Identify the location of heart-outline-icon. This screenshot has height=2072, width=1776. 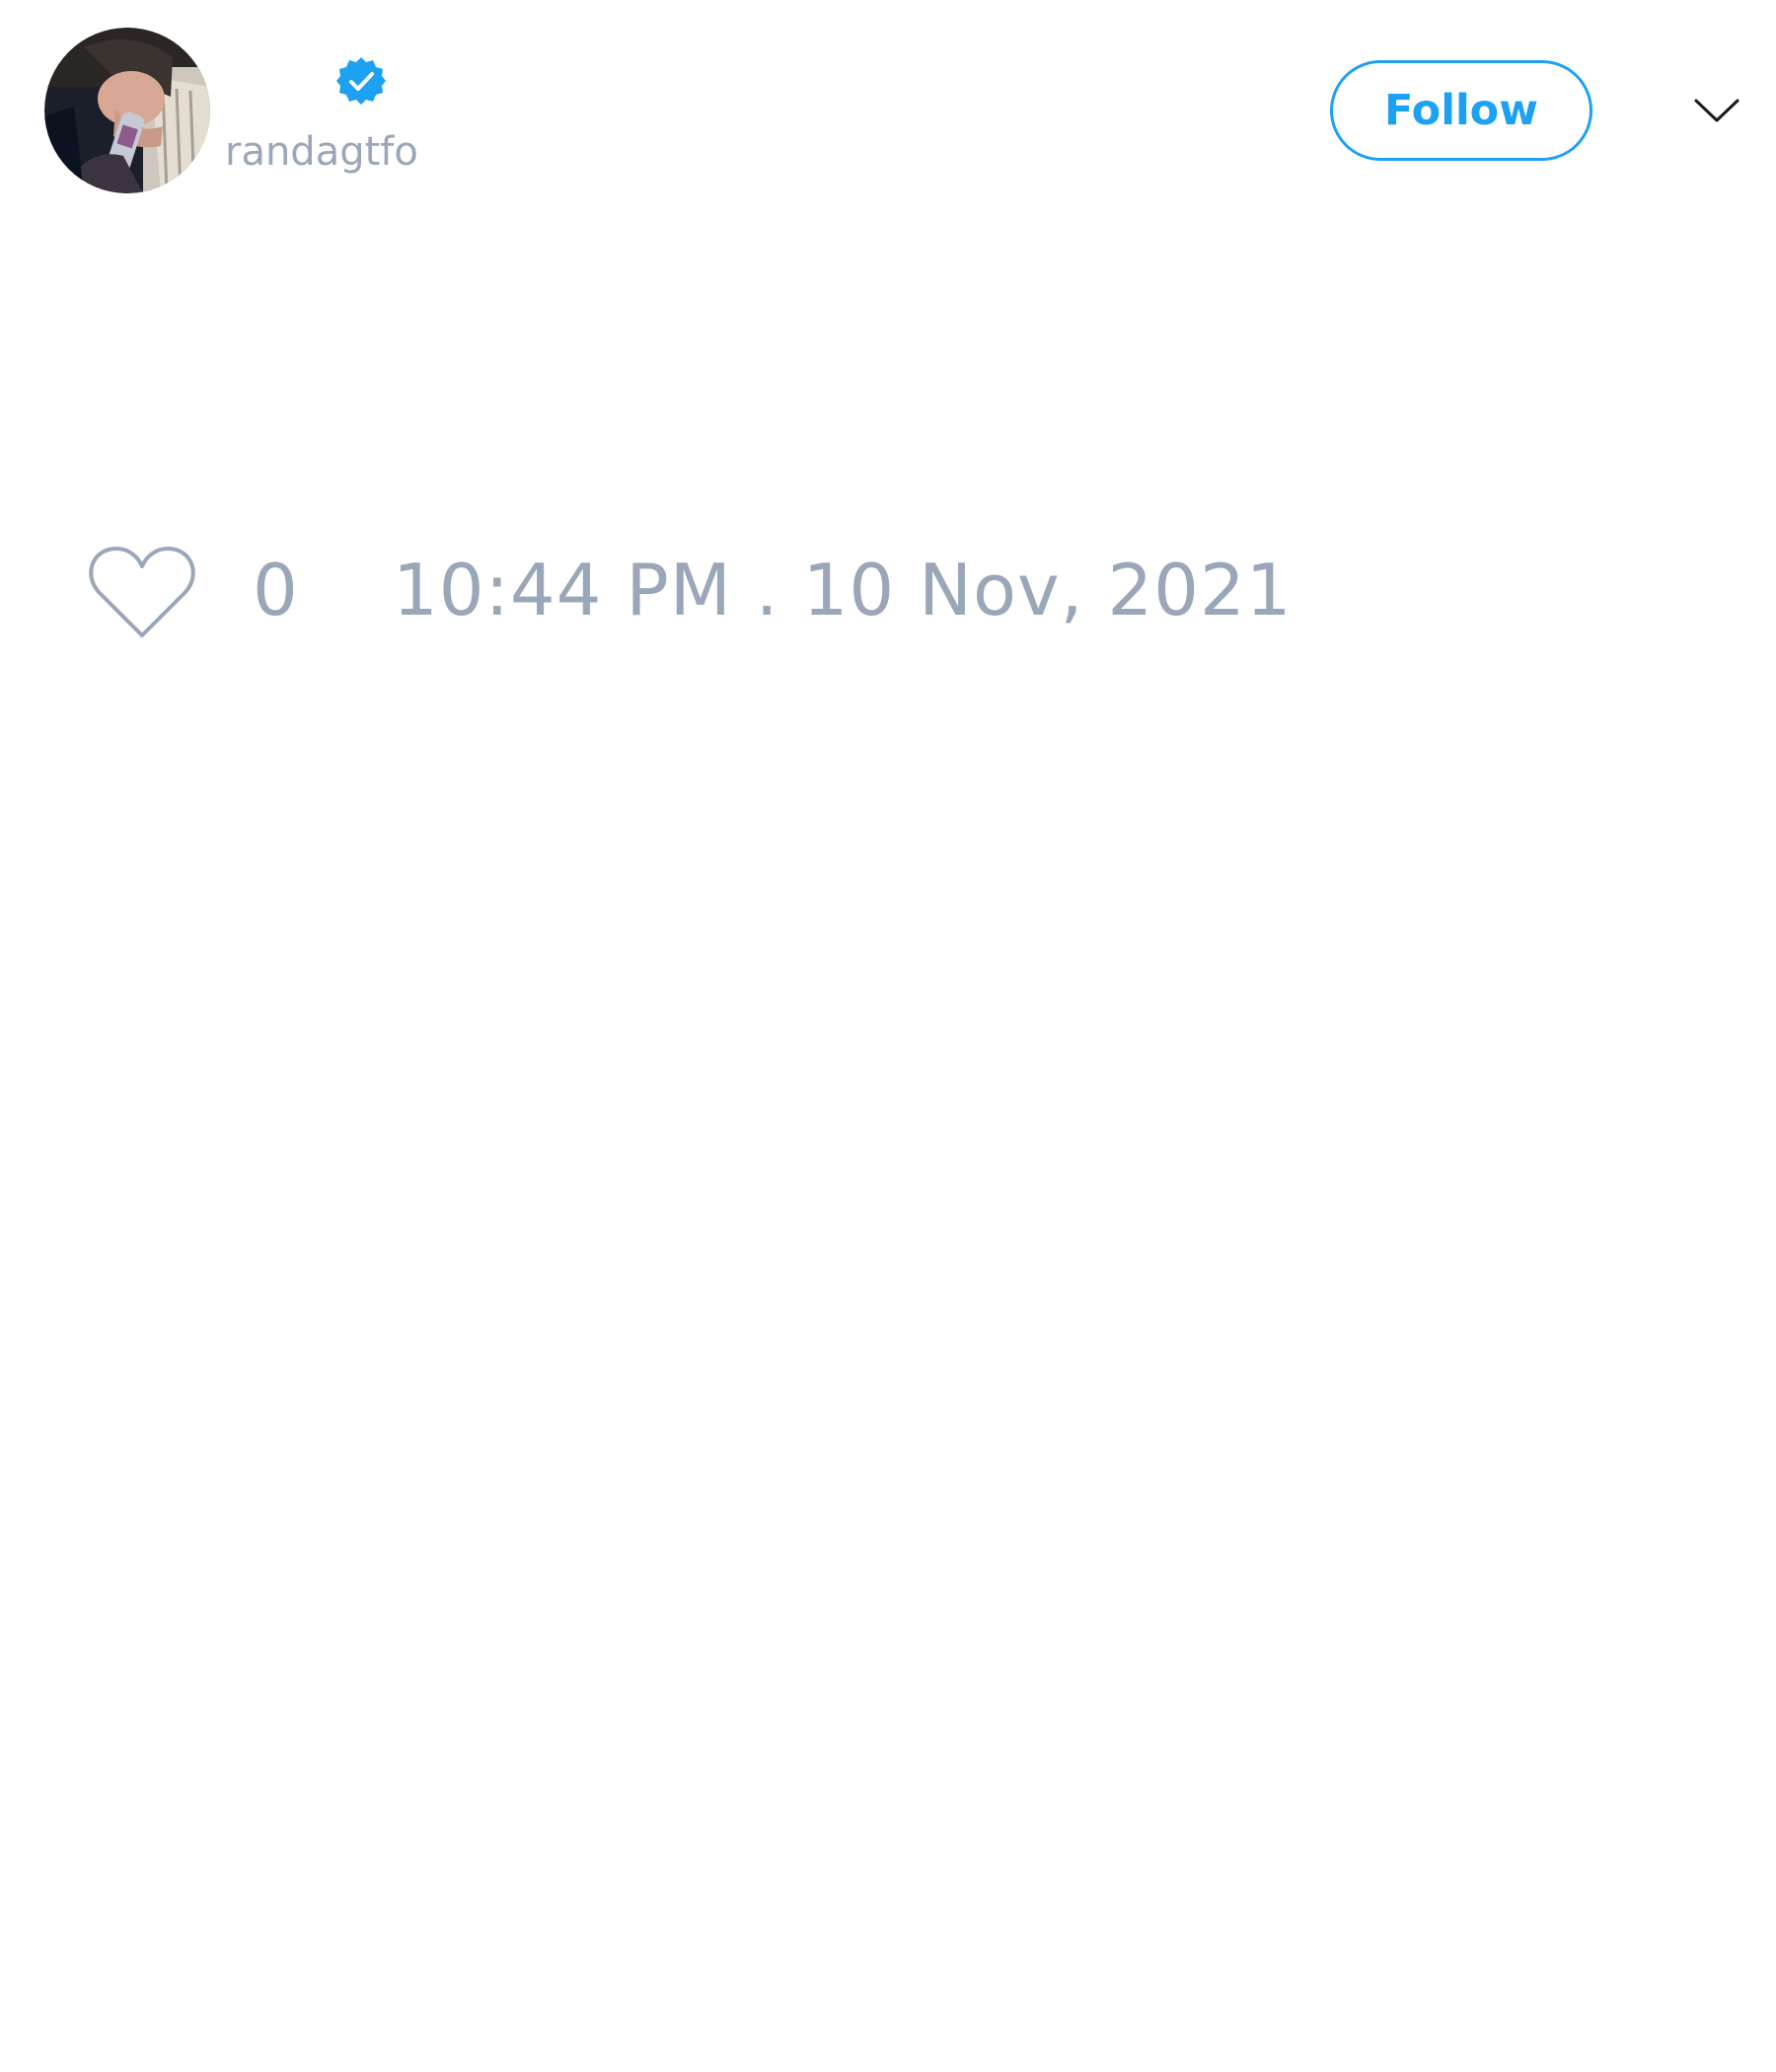
(142, 592).